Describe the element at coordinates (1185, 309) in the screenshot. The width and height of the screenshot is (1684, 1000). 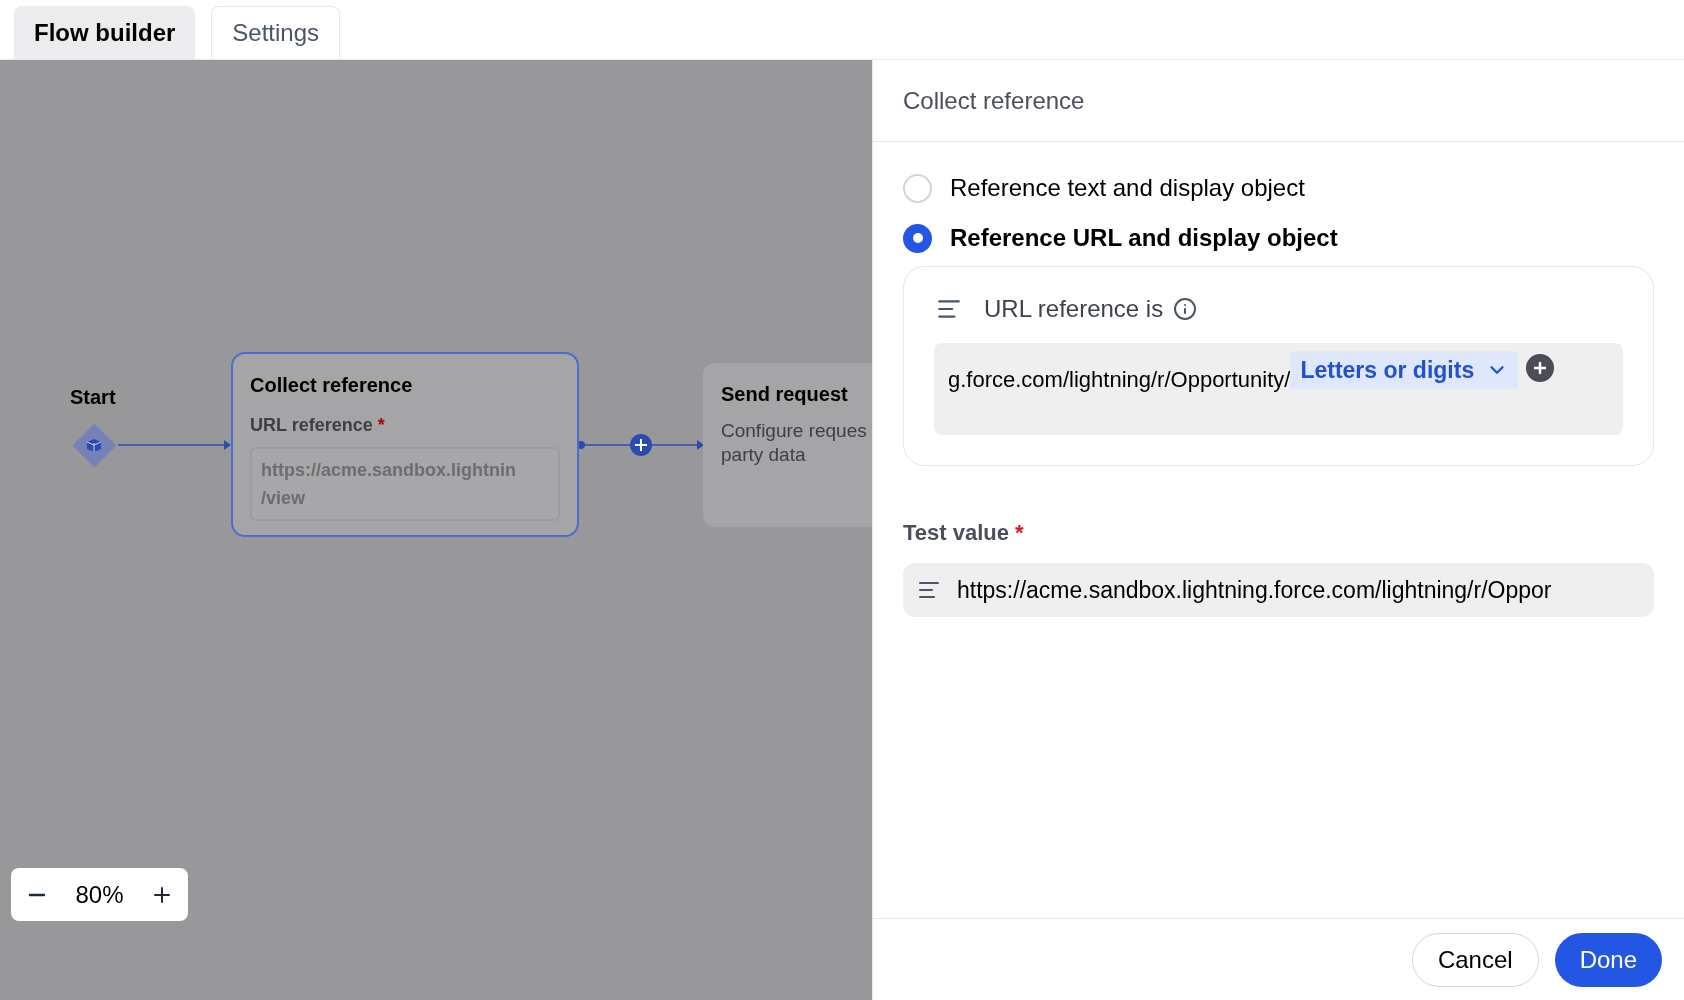
I see `info-icon` at that location.